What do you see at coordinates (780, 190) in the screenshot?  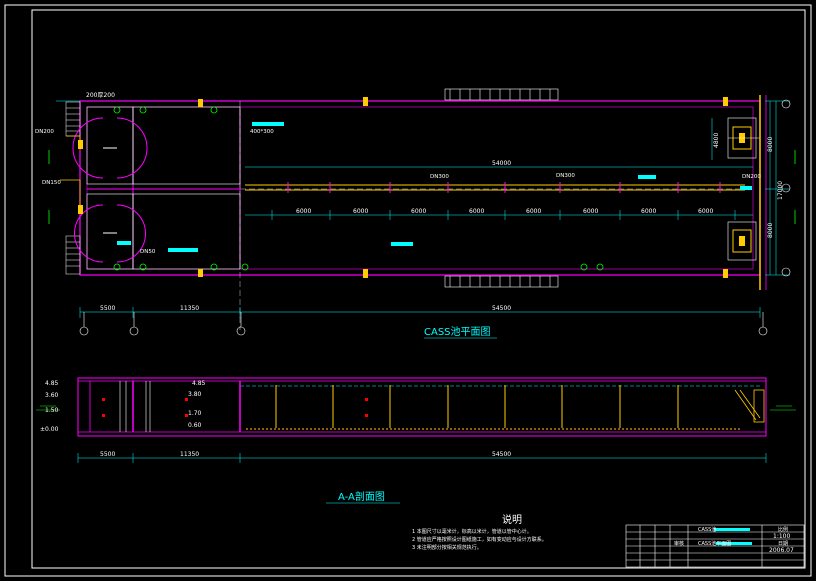 I see `right-dim: 17000` at bounding box center [780, 190].